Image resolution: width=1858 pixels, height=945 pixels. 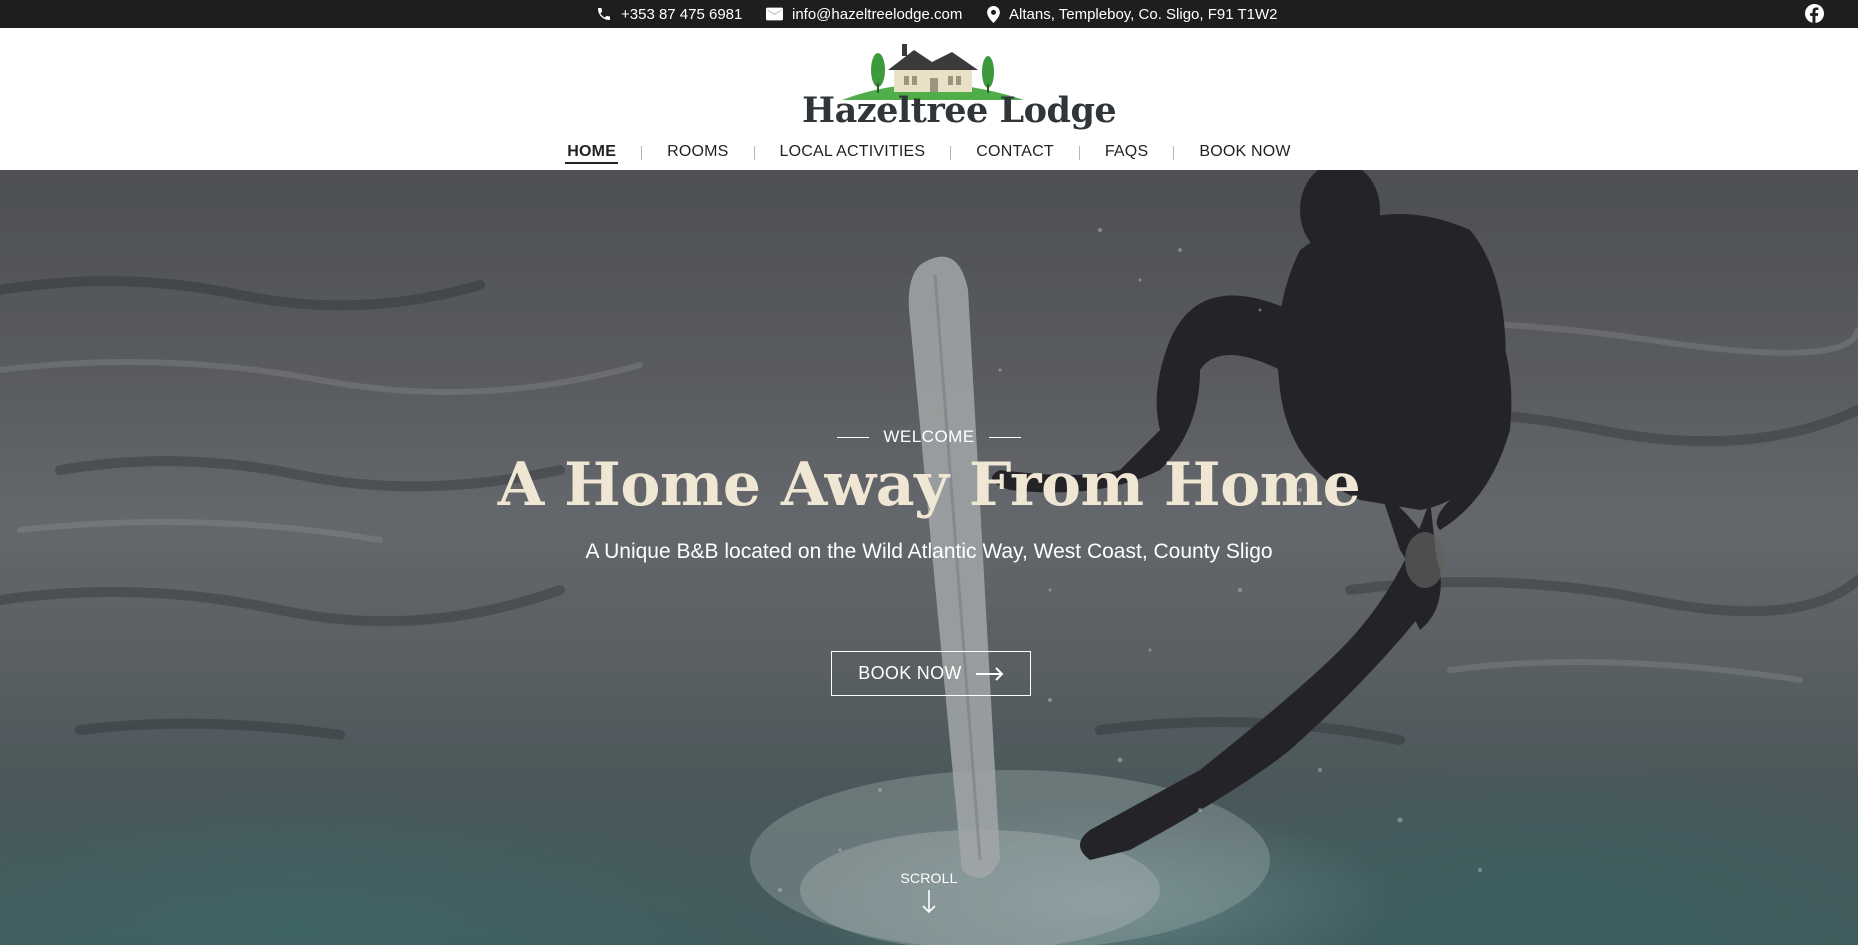 I want to click on email-link: info@hazeltreelodge.com, so click(x=864, y=14).